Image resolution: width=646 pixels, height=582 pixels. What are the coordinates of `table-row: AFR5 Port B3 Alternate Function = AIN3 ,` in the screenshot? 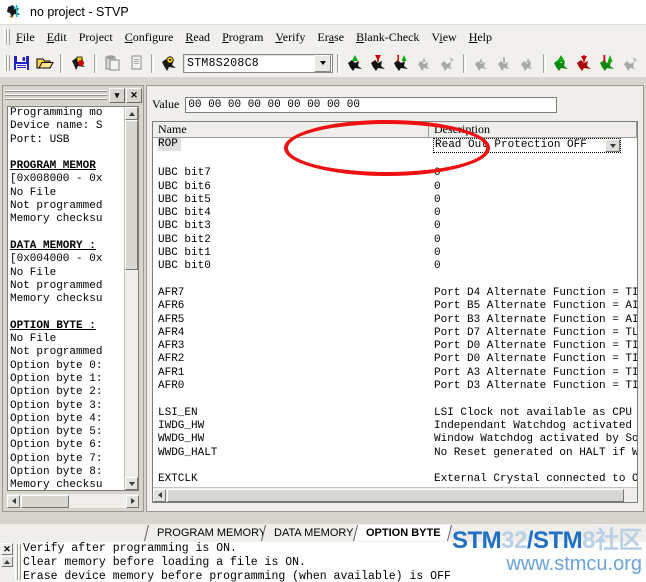 It's located at (395, 320).